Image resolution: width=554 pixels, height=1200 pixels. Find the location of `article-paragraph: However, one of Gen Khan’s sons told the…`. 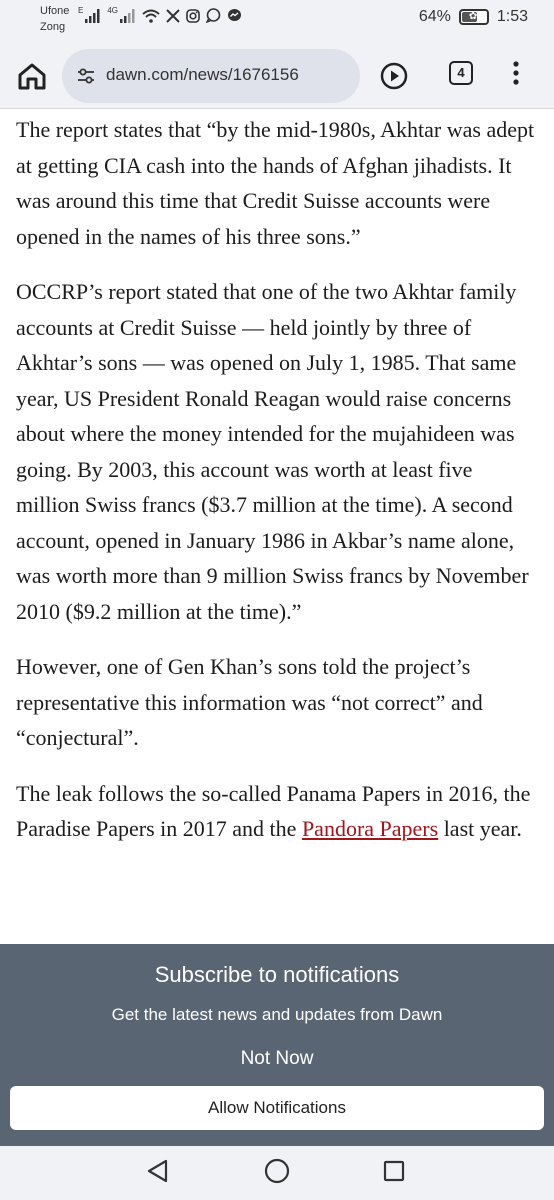

article-paragraph: However, one of Gen Khan’s sons told the… is located at coordinates (249, 702).